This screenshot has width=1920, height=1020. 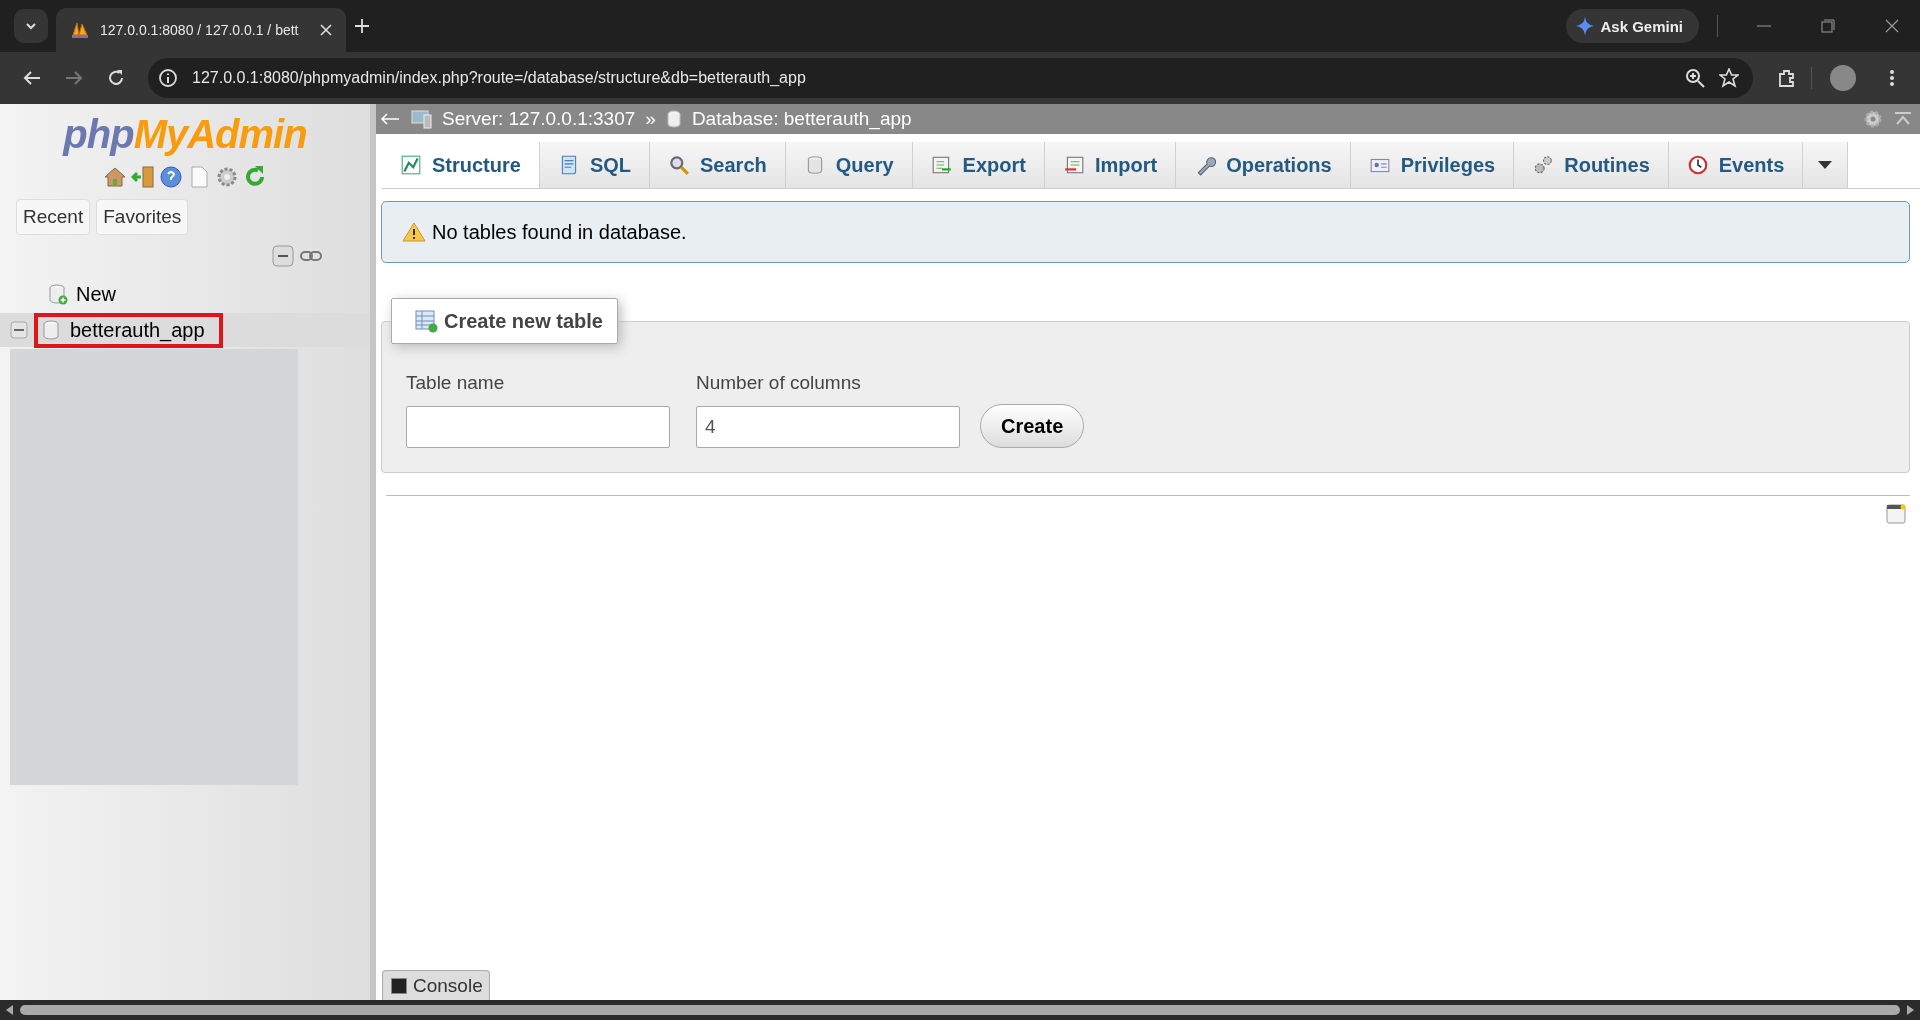 I want to click on settings-icon, so click(x=227, y=177).